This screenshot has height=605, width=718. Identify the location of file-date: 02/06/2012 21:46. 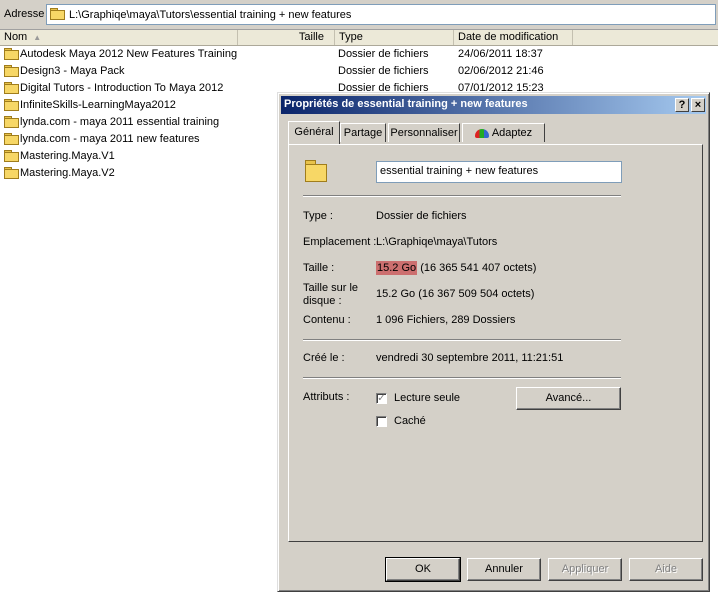
(501, 71).